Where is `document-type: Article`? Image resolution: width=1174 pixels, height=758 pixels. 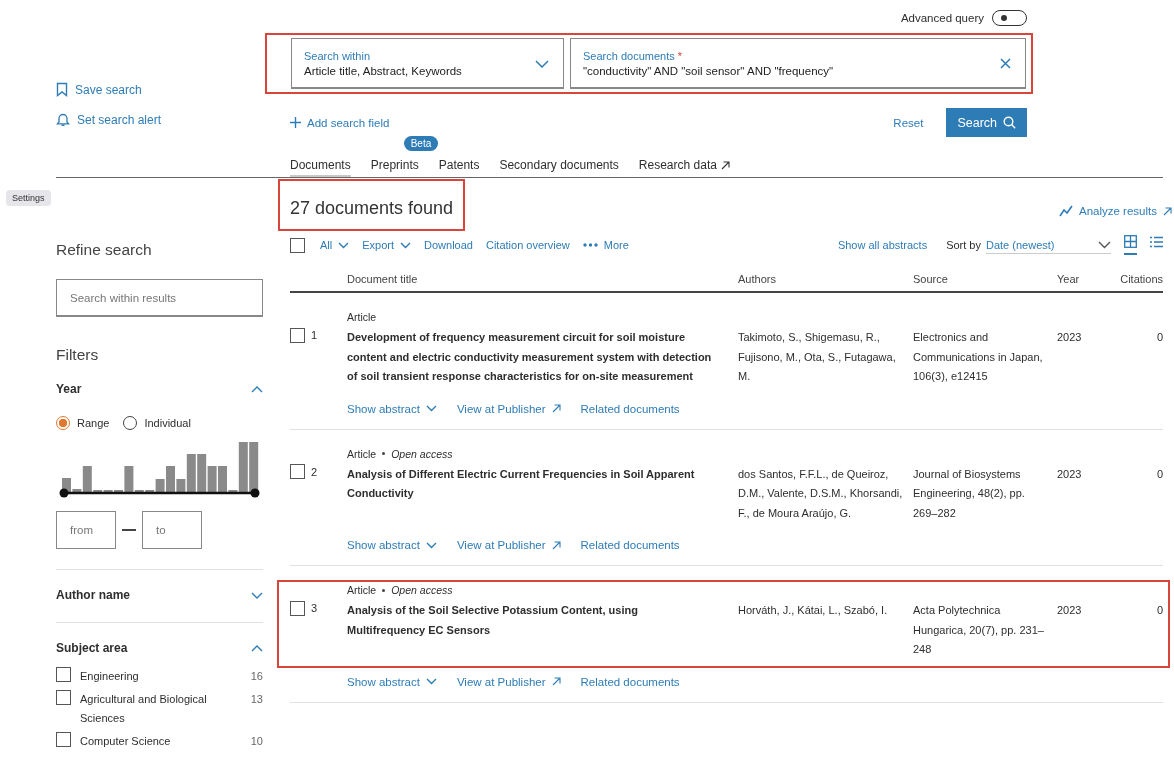 document-type: Article is located at coordinates (362, 317).